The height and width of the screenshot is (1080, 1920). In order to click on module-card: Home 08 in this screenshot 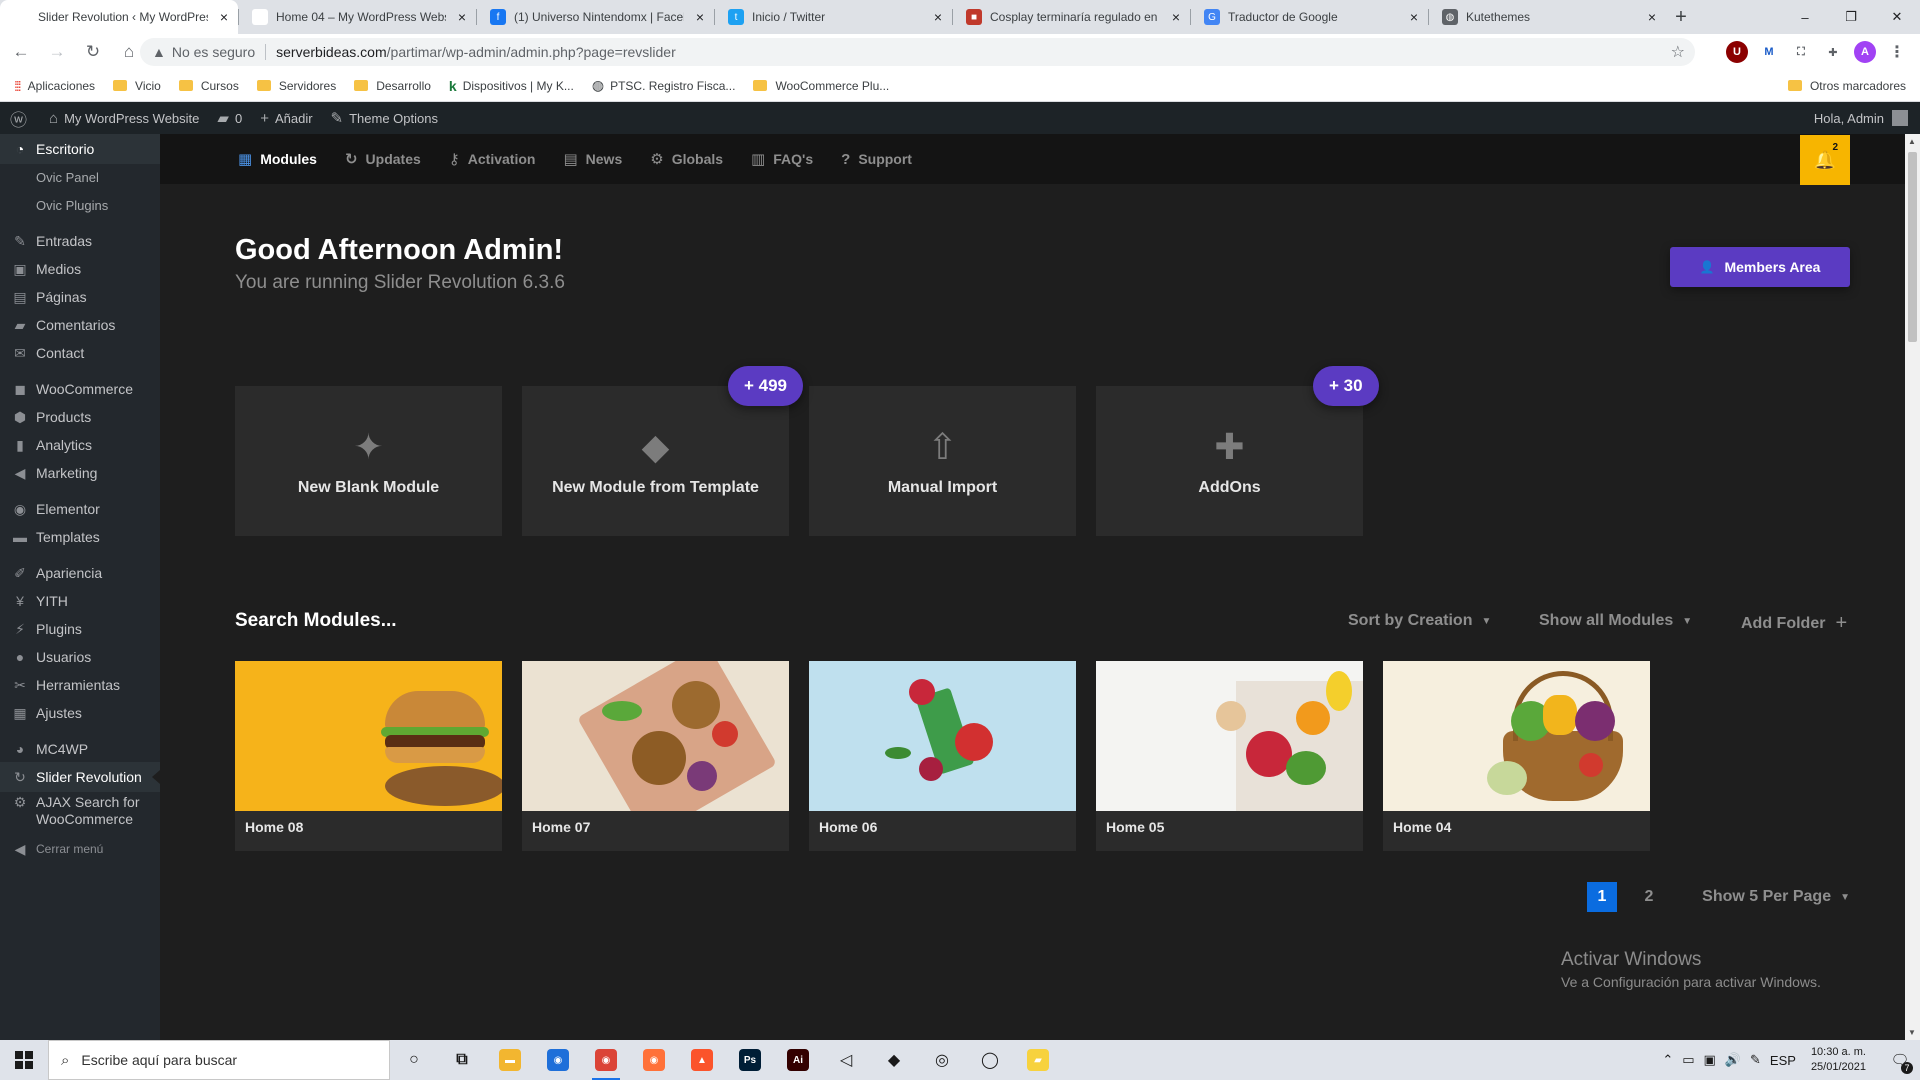, I will do `click(368, 756)`.